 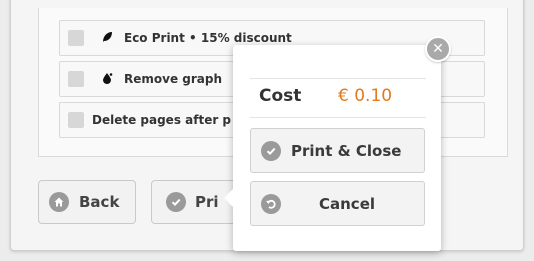 I want to click on leaf-icon, so click(x=107, y=38).